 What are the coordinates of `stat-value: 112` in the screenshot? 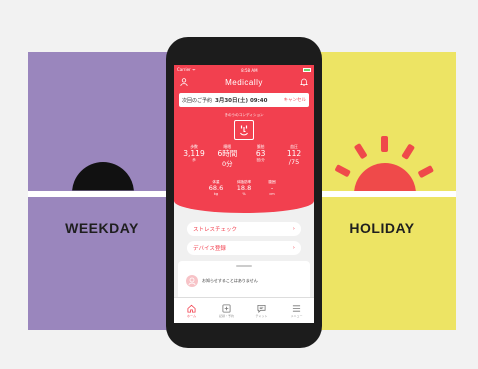 It's located at (294, 153).